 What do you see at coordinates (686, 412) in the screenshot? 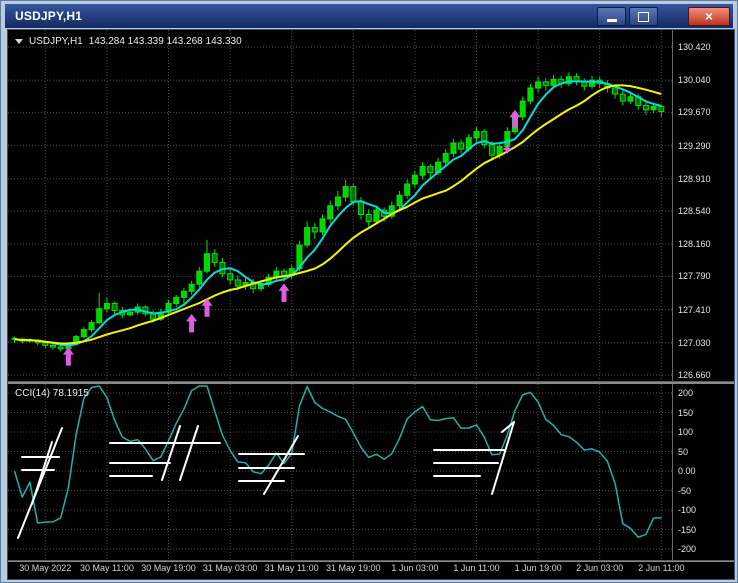
I see `cci-tick-label: 150` at bounding box center [686, 412].